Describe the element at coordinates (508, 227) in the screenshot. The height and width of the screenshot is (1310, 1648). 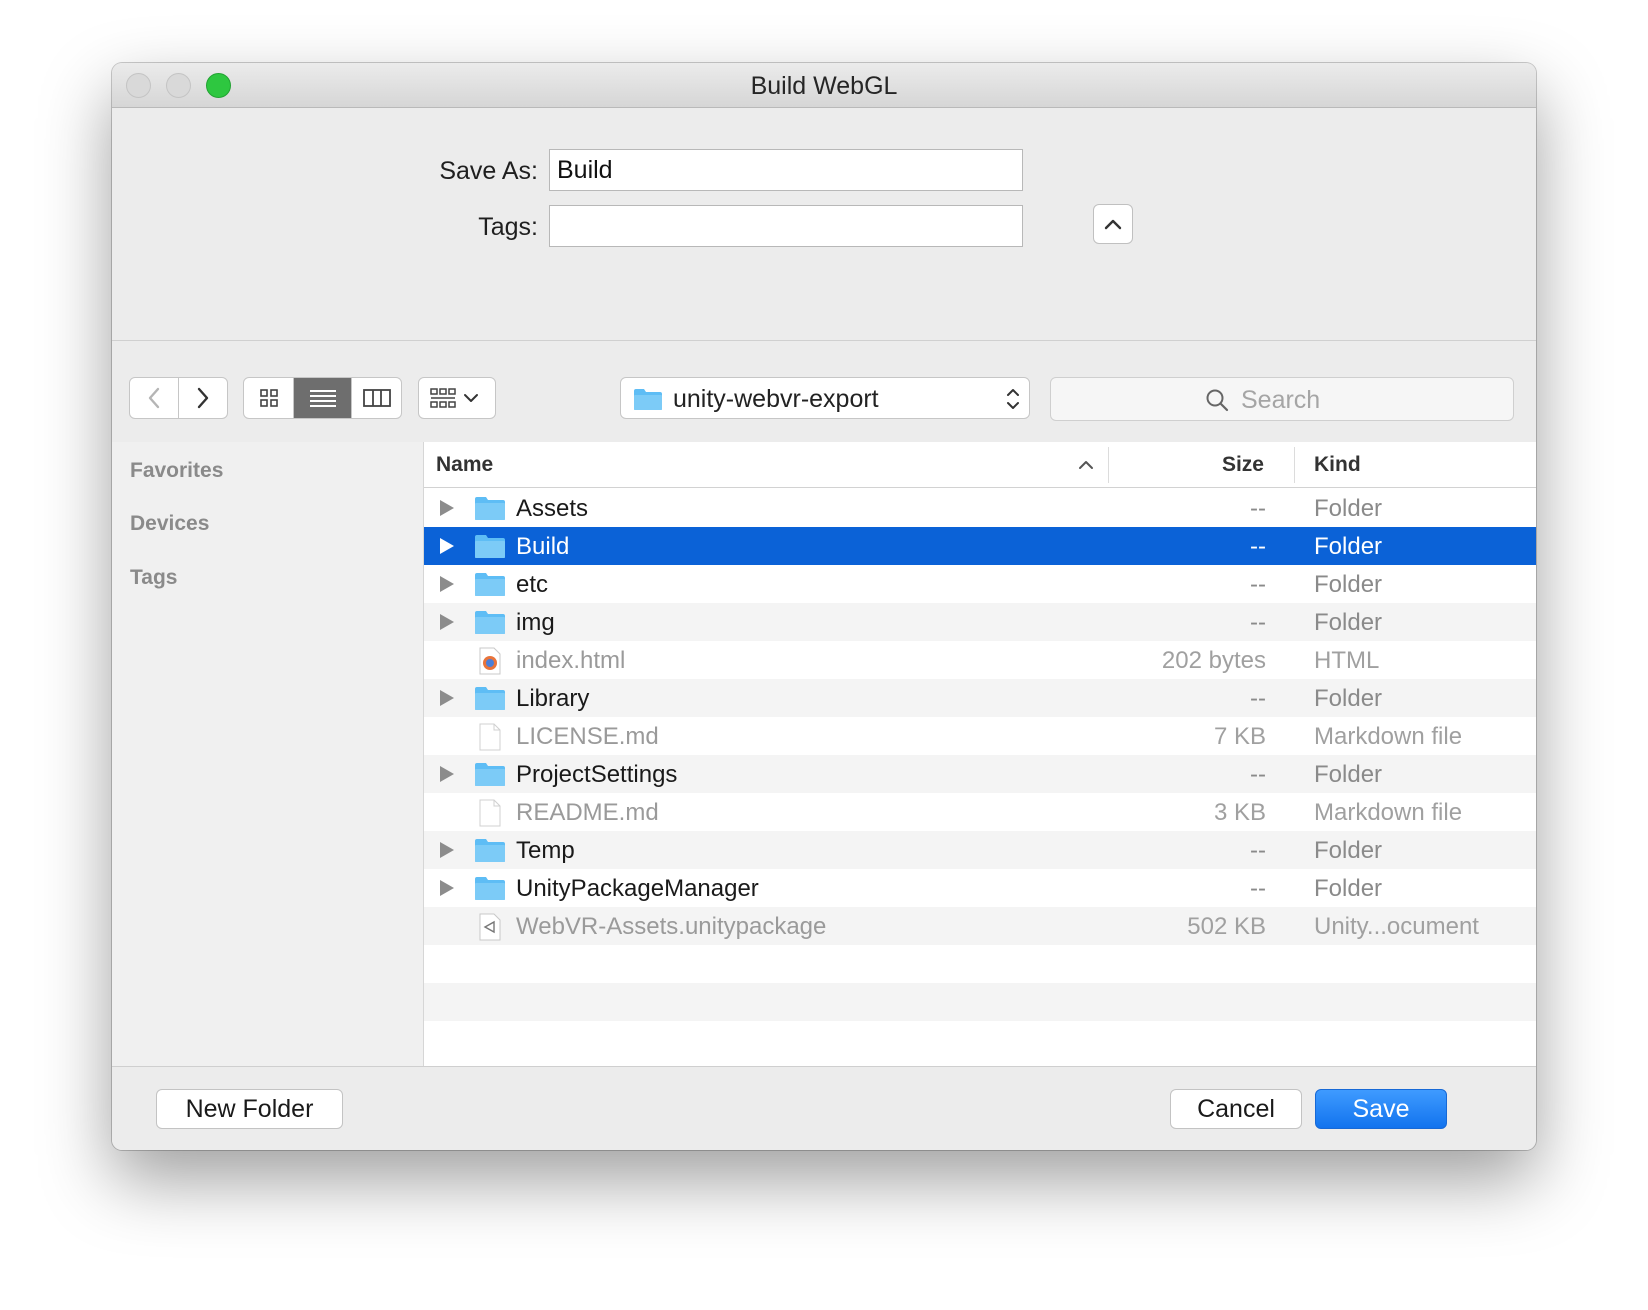
I see `tags-label: Tags:` at that location.